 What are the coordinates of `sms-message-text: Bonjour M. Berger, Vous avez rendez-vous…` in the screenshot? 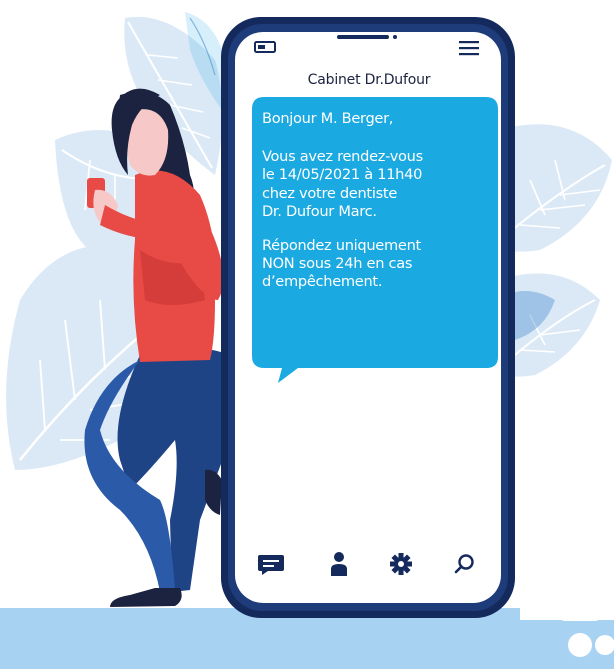 It's located at (377, 209).